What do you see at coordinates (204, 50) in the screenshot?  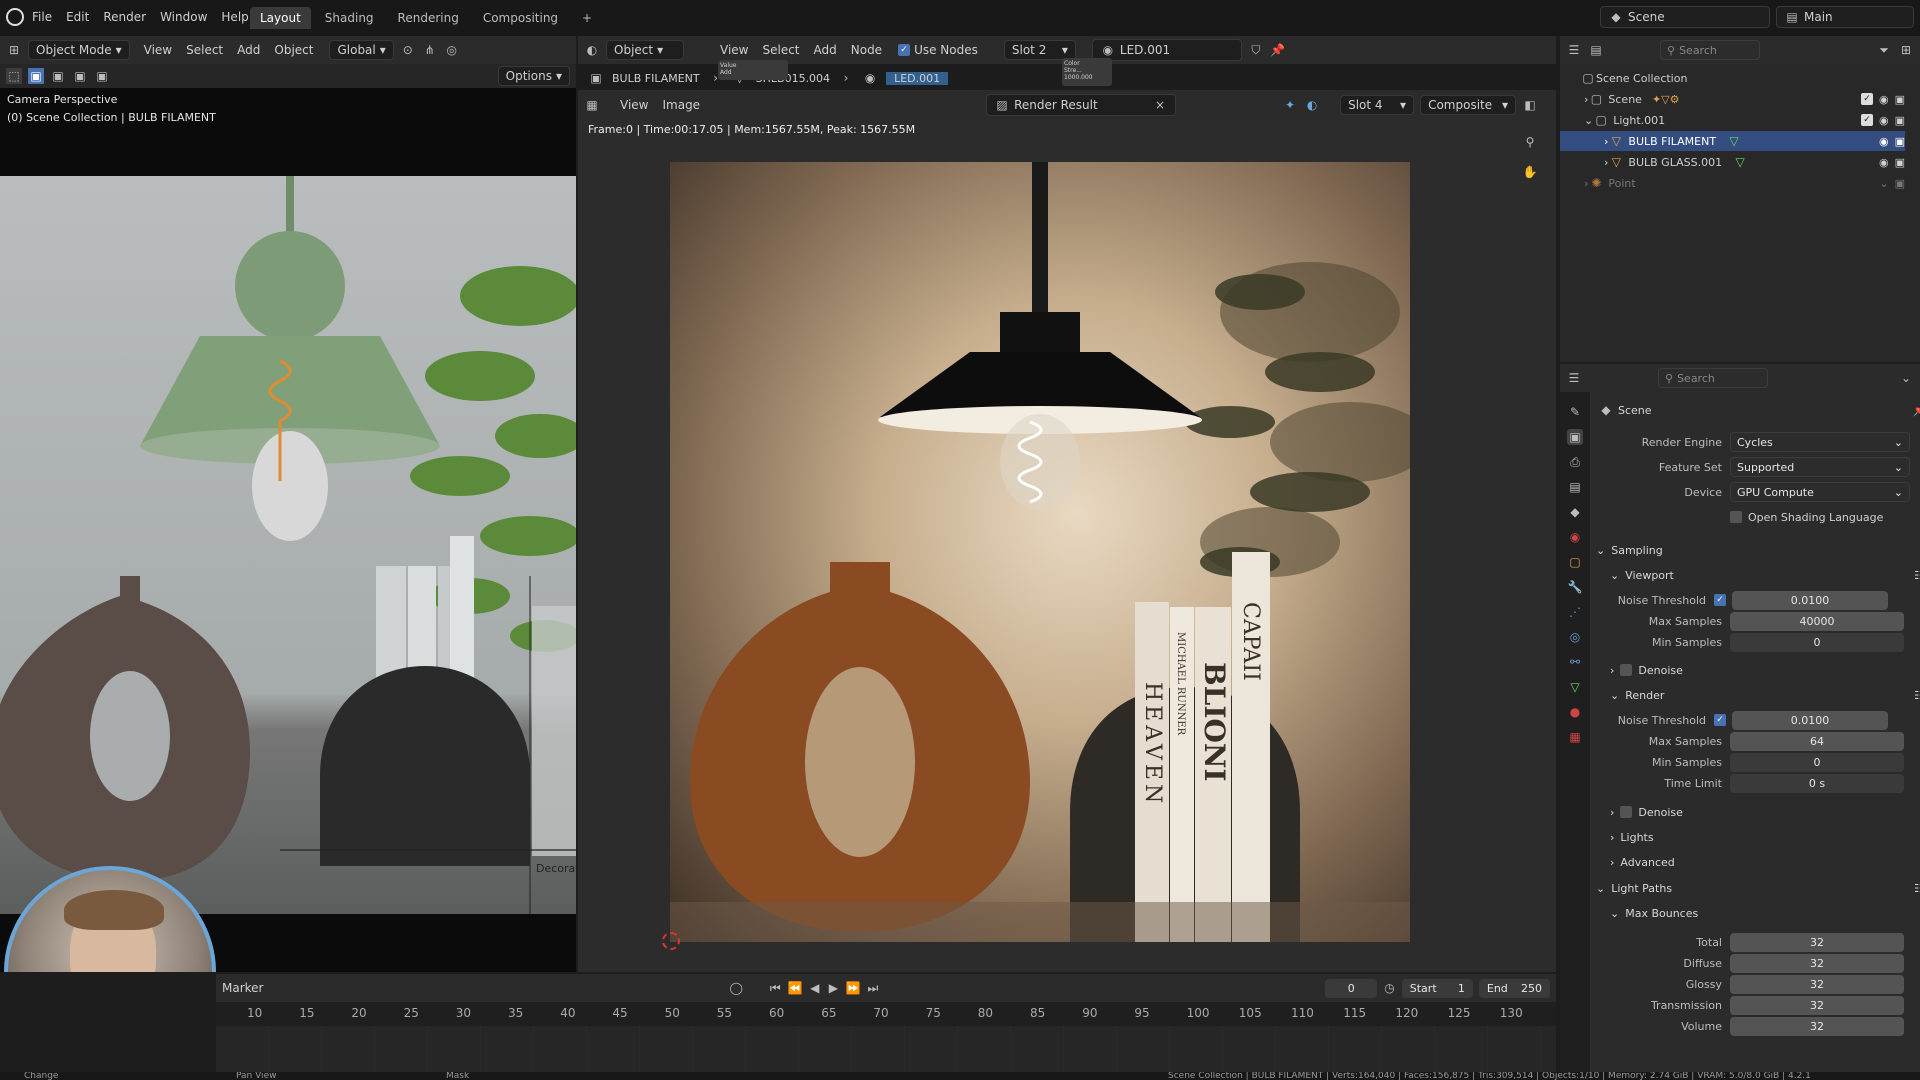 I see `vp-menu-select: Select` at bounding box center [204, 50].